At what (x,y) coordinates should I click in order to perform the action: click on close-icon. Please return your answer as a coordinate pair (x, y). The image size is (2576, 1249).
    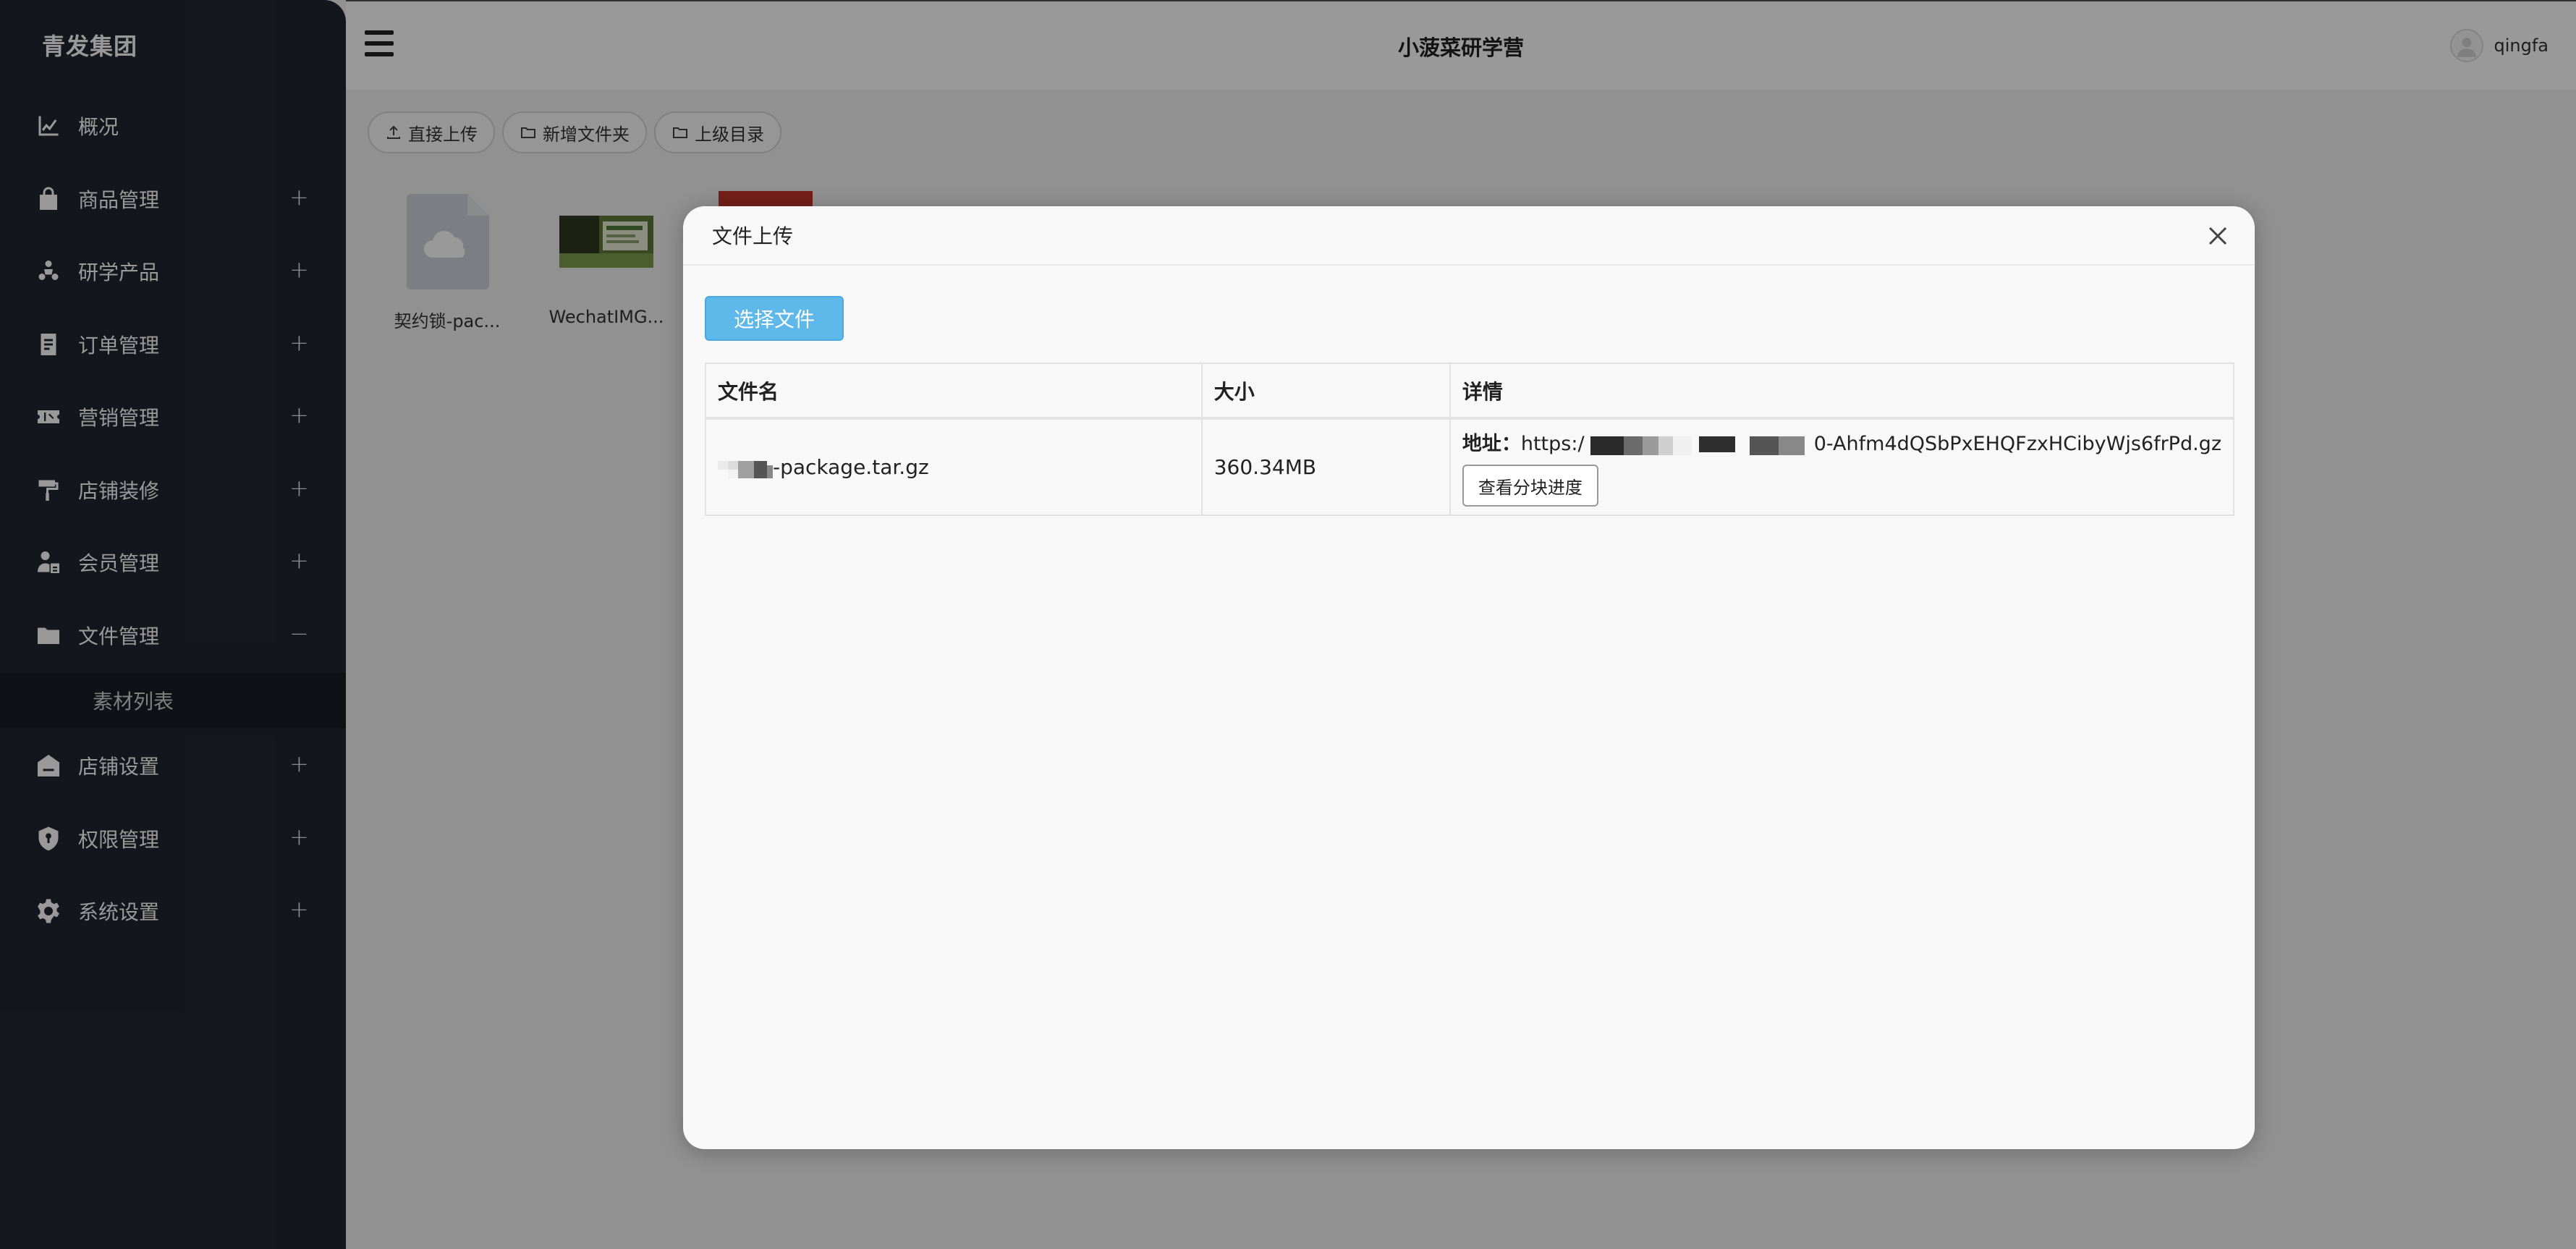
    Looking at the image, I should click on (2218, 236).